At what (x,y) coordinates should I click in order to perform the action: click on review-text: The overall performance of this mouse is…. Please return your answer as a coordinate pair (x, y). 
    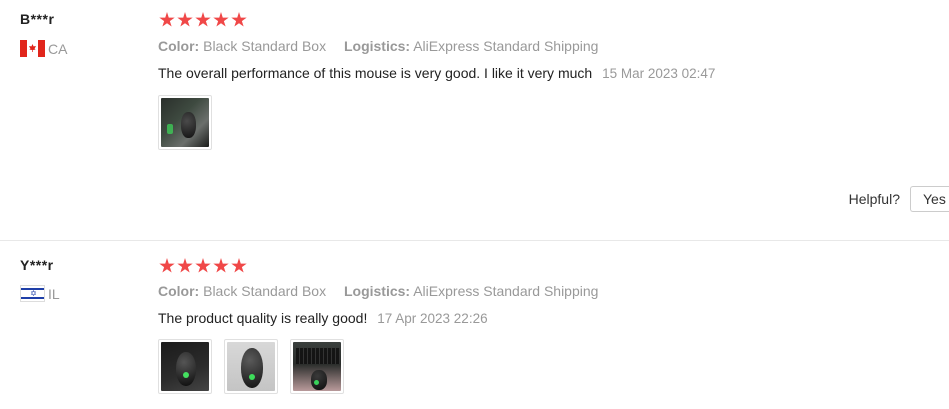
    Looking at the image, I should click on (375, 73).